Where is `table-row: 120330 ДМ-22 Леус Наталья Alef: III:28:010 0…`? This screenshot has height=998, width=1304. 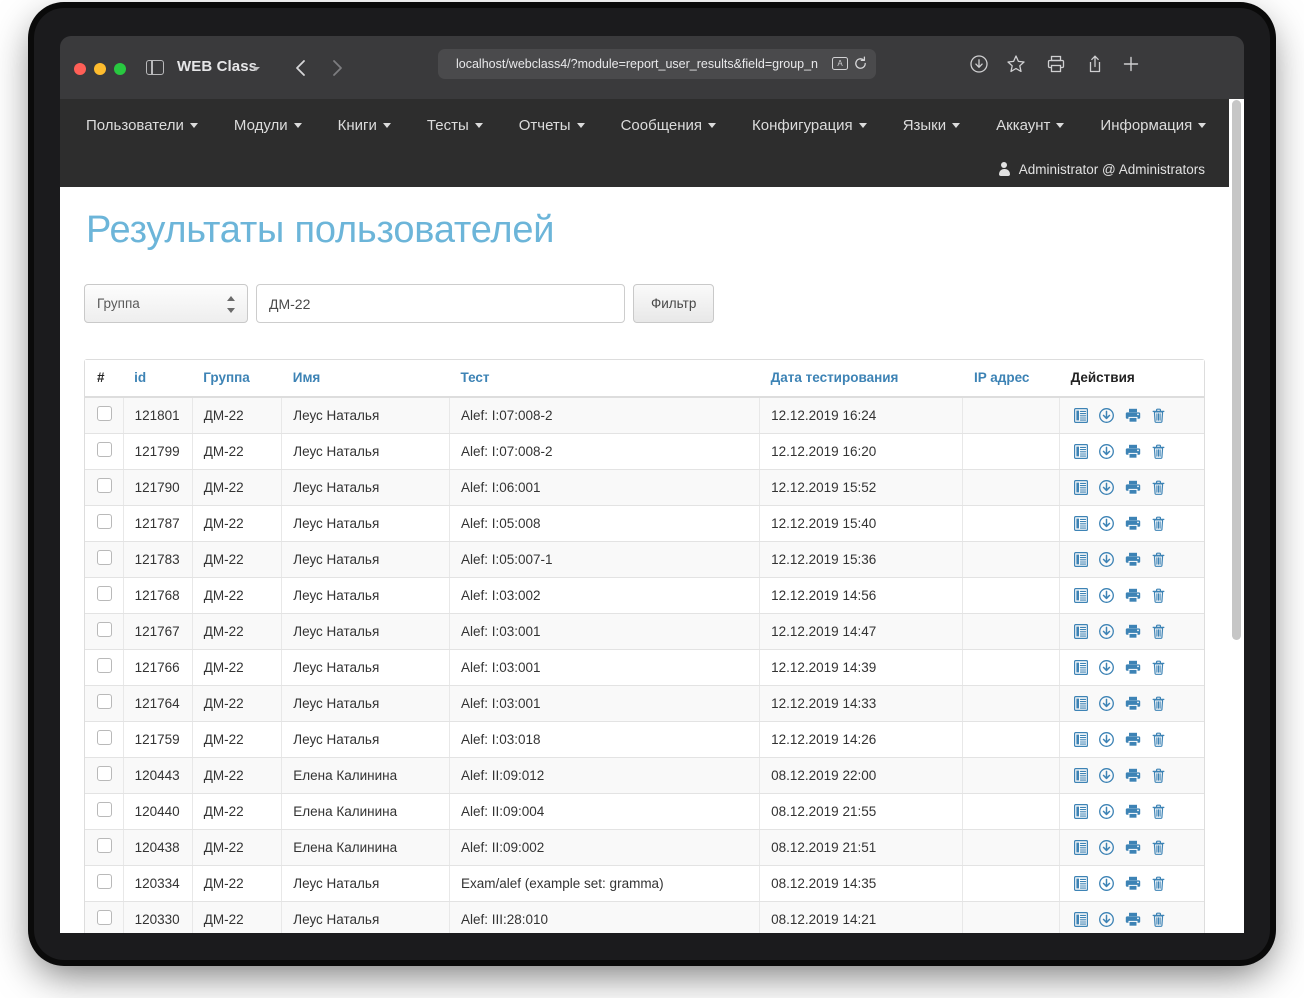
table-row: 120330 ДМ-22 Леус Наталья Alef: III:28:010 0… is located at coordinates (644, 917).